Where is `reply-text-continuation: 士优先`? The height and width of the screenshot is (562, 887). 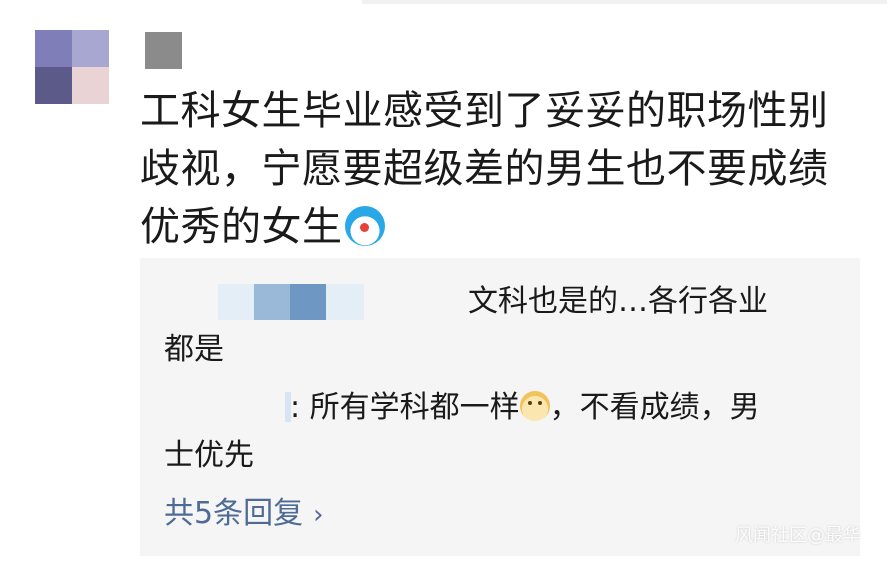
reply-text-continuation: 士优先 is located at coordinates (209, 456).